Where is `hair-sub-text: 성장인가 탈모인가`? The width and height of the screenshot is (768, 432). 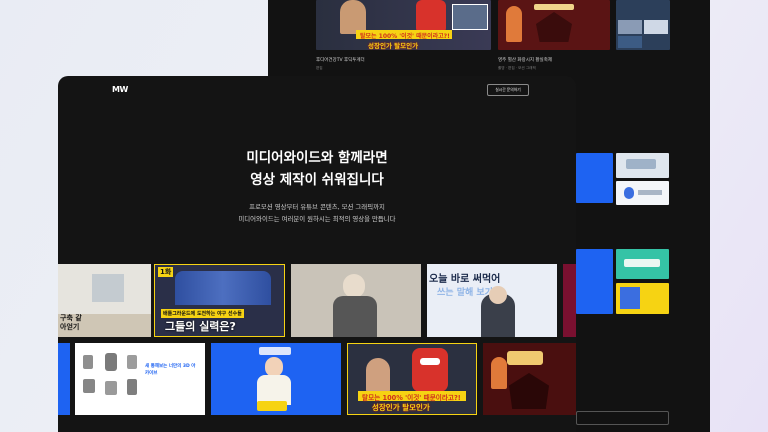 hair-sub-text: 성장인가 탈모인가 is located at coordinates (393, 46).